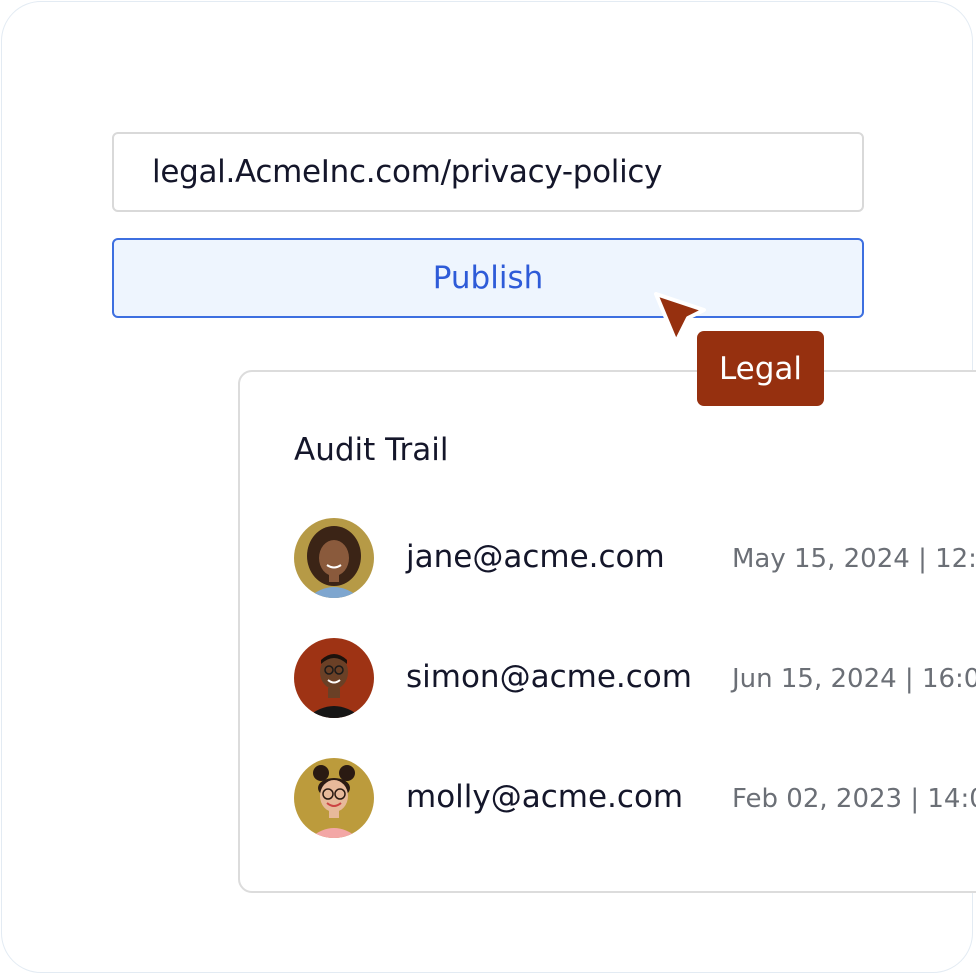  I want to click on audit-timestamp: May 15, 2024 | 12:55, so click(854, 559).